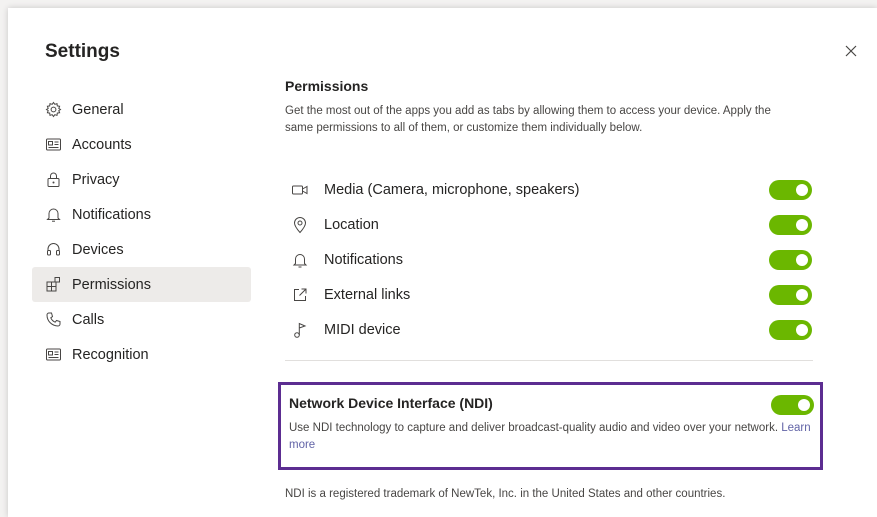  What do you see at coordinates (110, 354) in the screenshot?
I see `sidebar-item-label: Recognition` at bounding box center [110, 354].